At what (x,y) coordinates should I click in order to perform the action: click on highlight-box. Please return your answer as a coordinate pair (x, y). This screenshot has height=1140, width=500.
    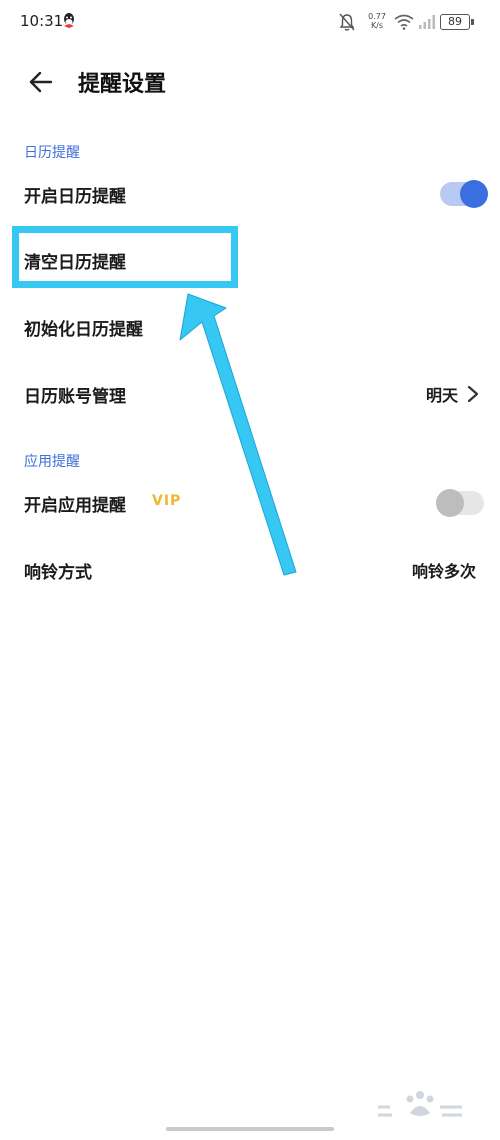
    Looking at the image, I should click on (125, 257).